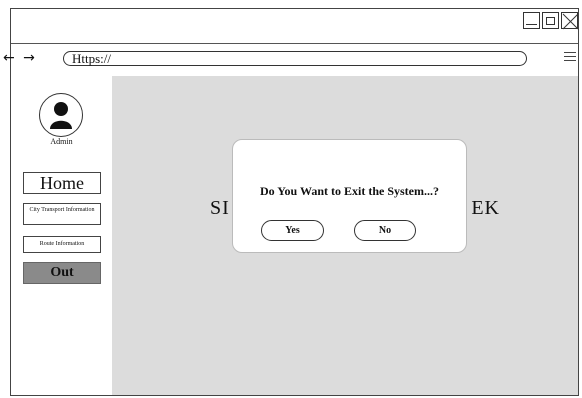 Image resolution: width=582 pixels, height=398 pixels. What do you see at coordinates (570, 56) in the screenshot?
I see `menu-icon` at bounding box center [570, 56].